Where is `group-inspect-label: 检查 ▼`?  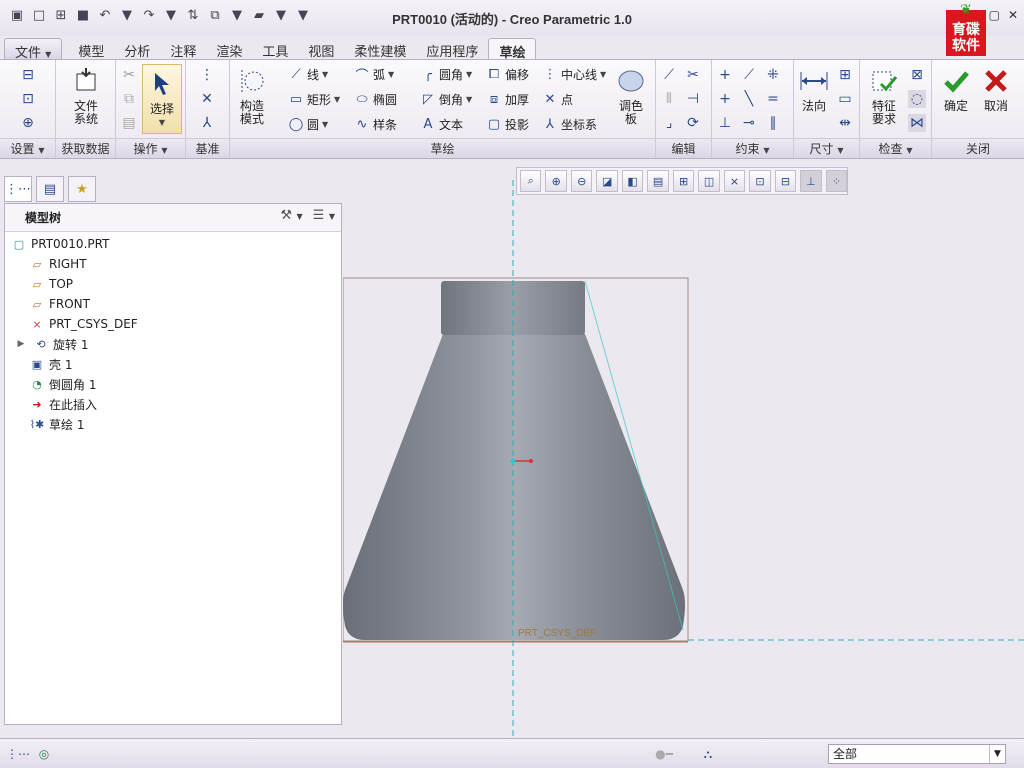 group-inspect-label: 检查 ▼ is located at coordinates (895, 148).